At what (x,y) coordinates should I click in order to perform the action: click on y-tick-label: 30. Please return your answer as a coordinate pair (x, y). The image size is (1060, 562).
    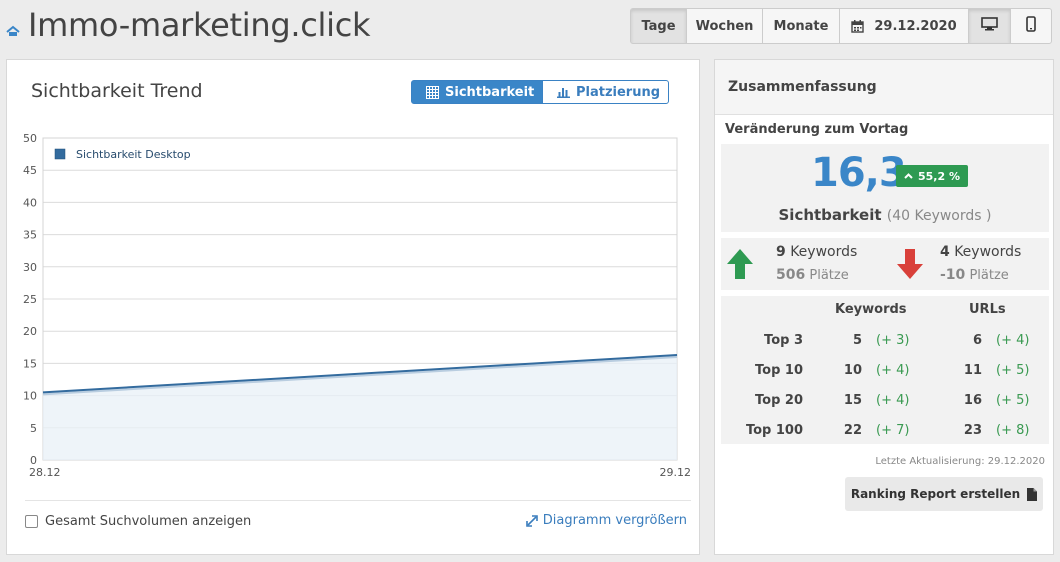
    Looking at the image, I should click on (30, 267).